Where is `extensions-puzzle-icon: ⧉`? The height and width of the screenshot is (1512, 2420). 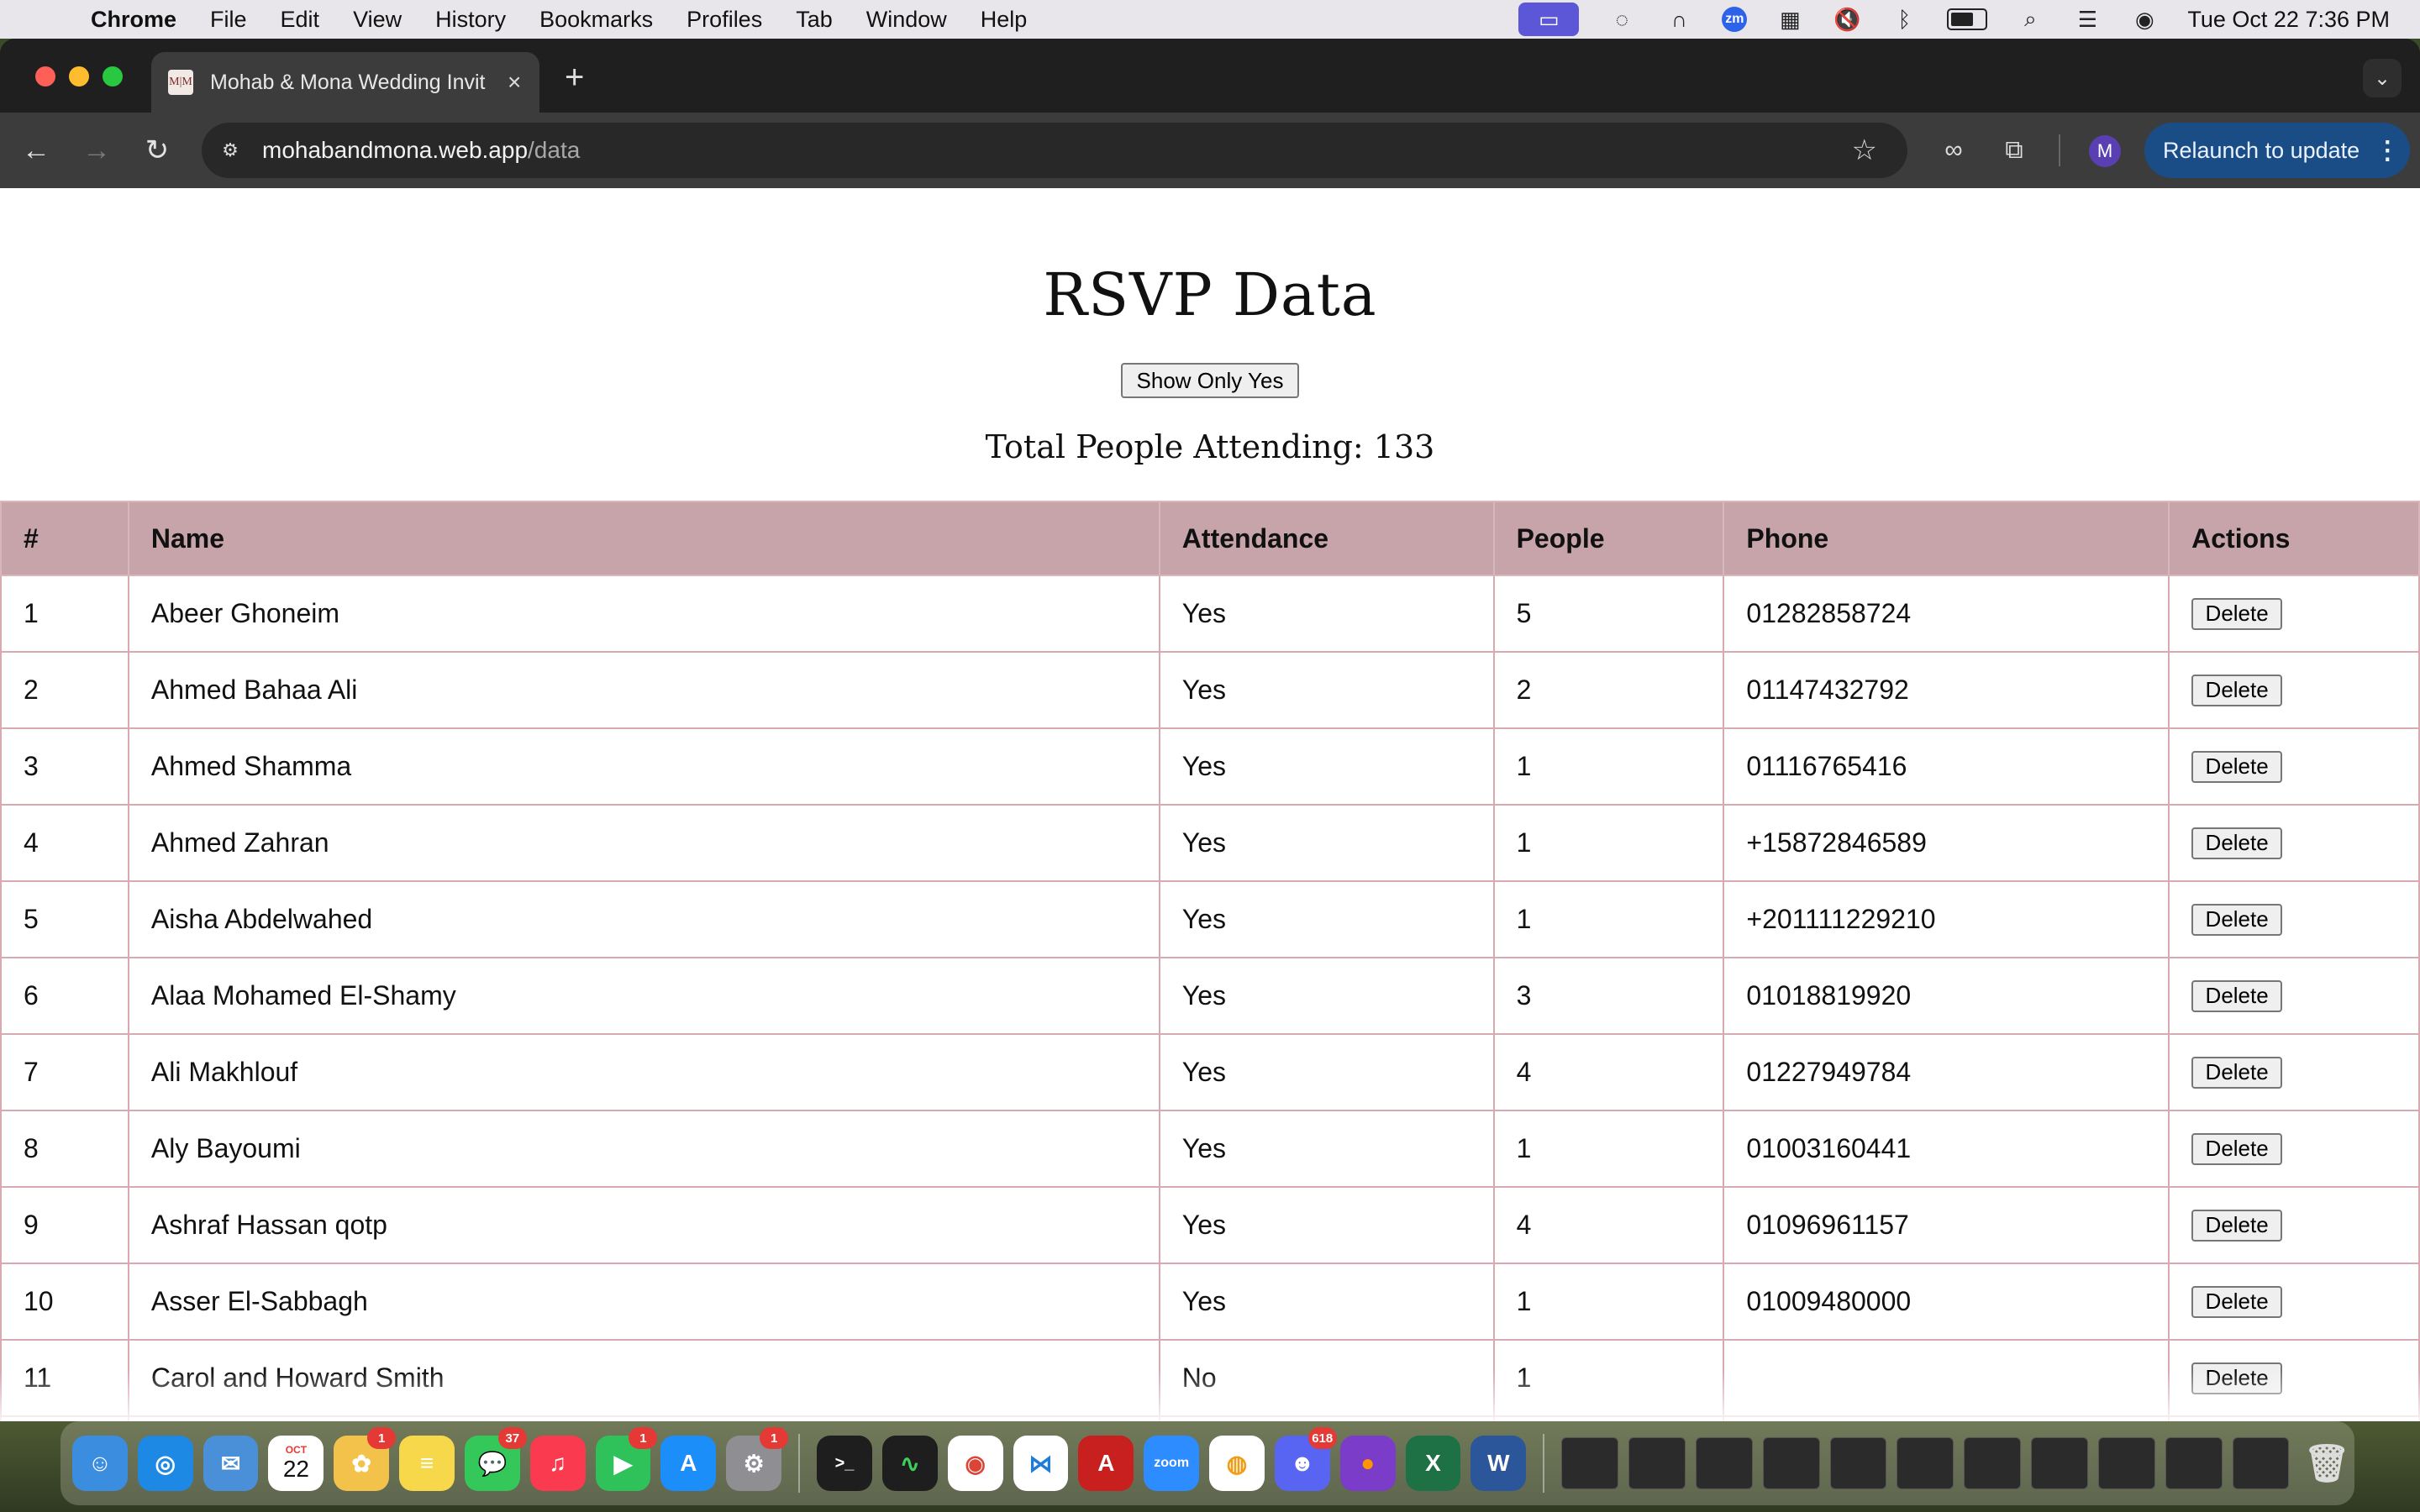
extensions-puzzle-icon: ⧉ is located at coordinates (2014, 150).